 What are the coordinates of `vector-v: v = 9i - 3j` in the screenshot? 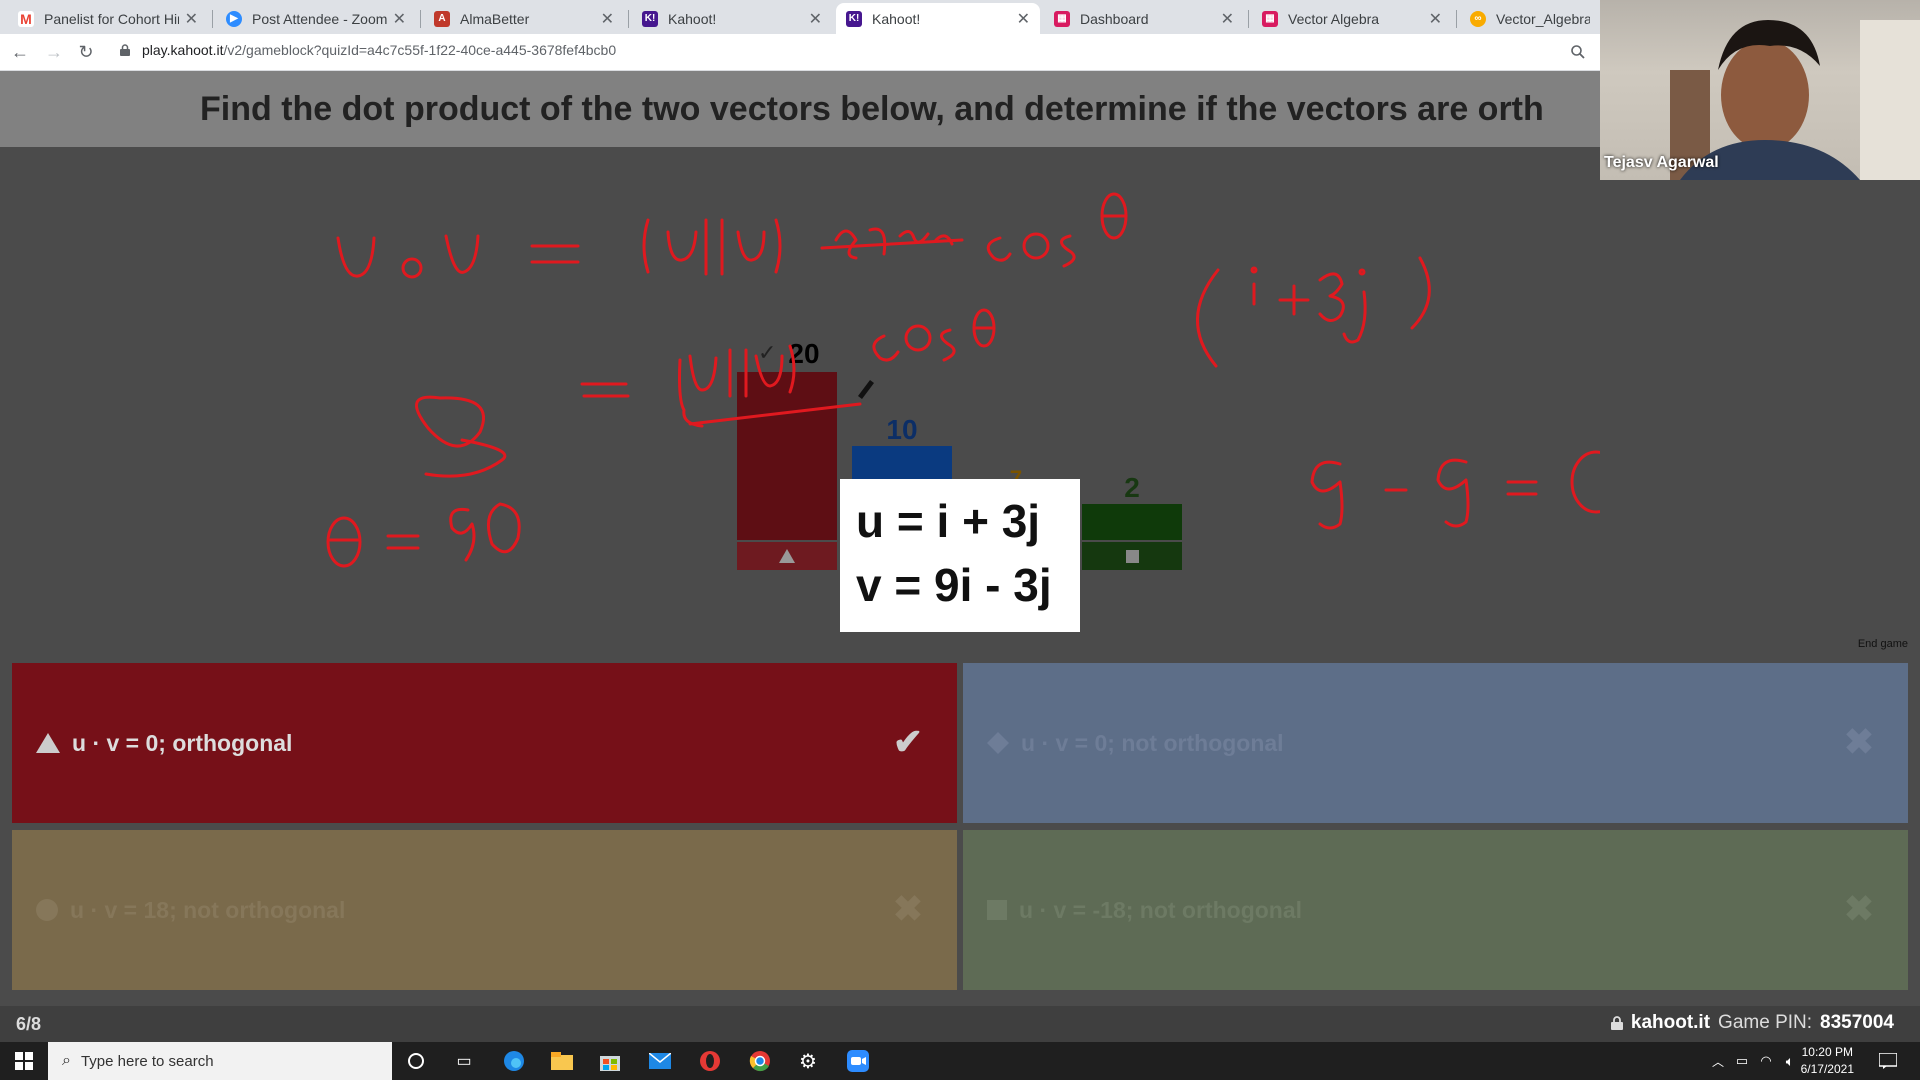 It's located at (954, 585).